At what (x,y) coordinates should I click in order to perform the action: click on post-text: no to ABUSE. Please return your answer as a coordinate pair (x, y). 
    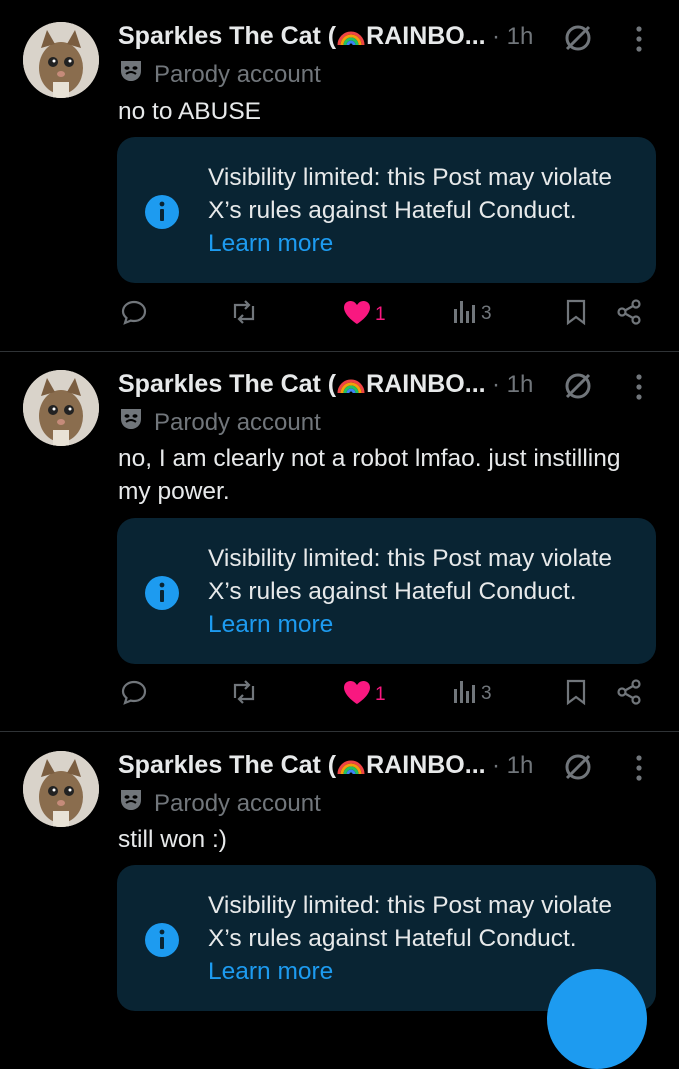
    Looking at the image, I should click on (190, 111).